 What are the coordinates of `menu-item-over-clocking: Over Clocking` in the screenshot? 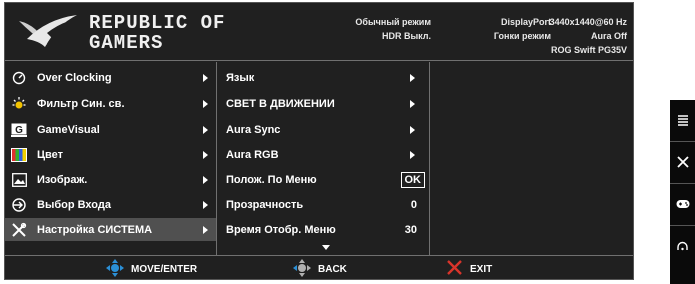 It's located at (110, 77).